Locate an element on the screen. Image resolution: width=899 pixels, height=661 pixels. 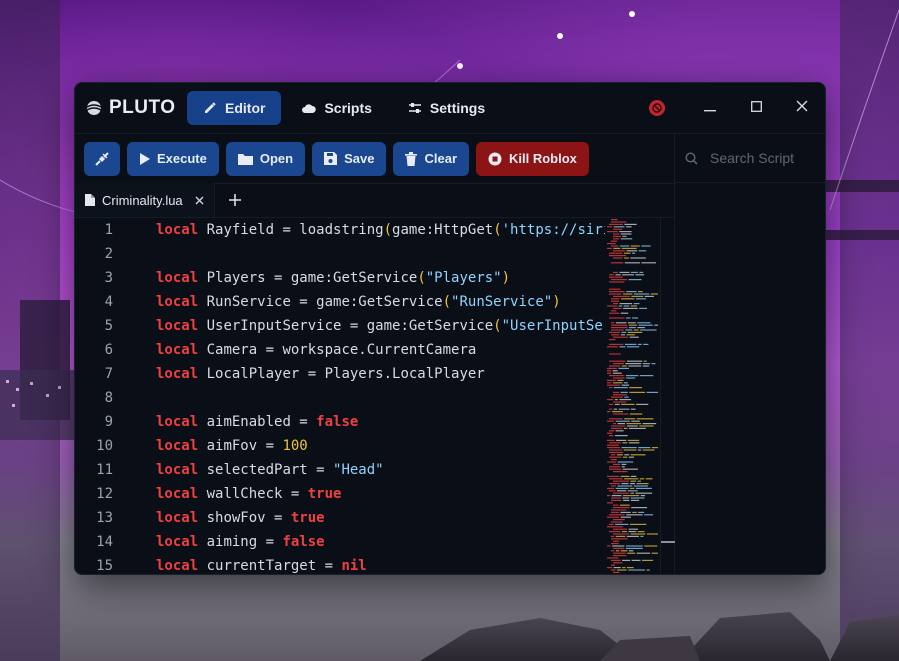
editor-scrollbar is located at coordinates (667, 395).